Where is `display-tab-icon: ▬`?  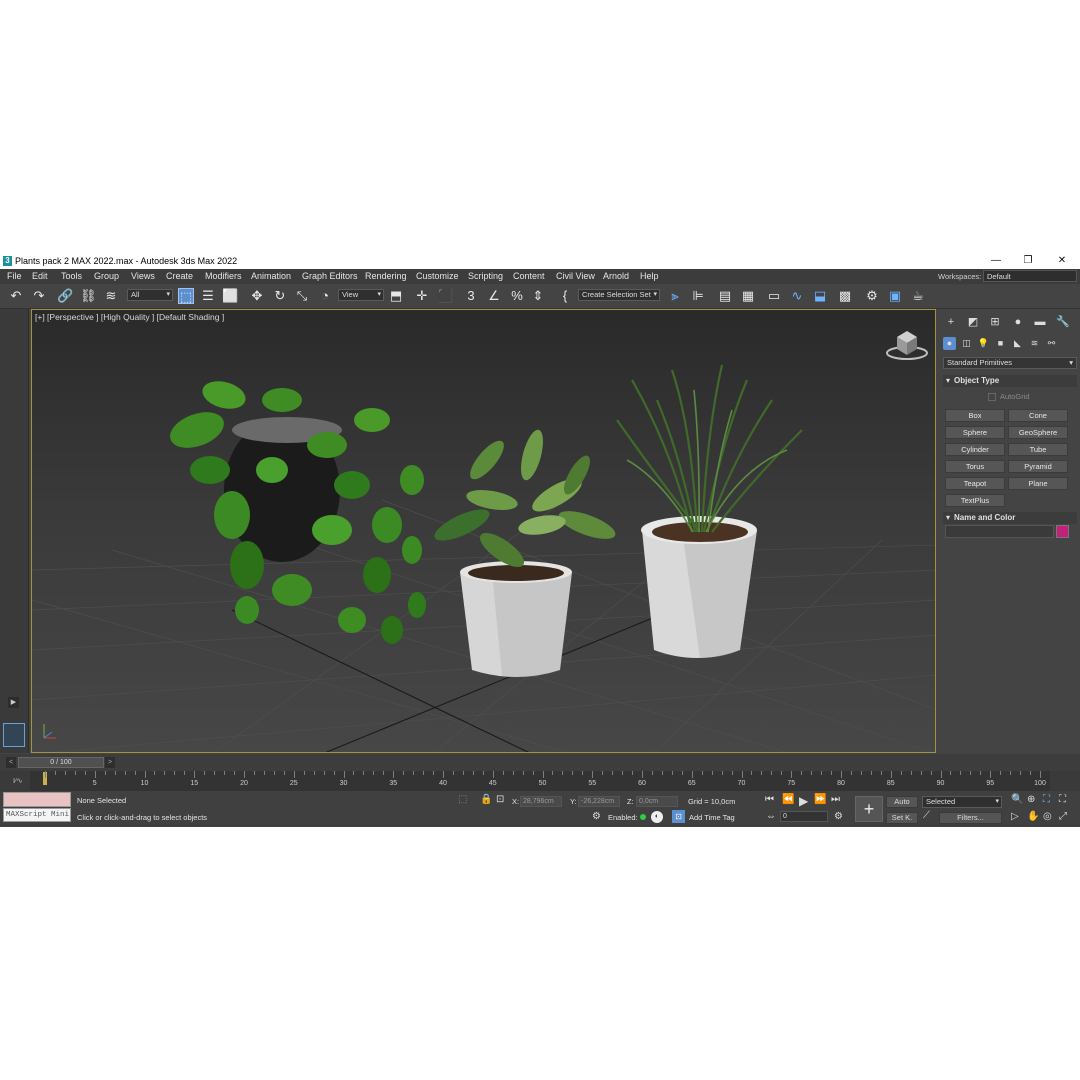 display-tab-icon: ▬ is located at coordinates (1040, 322).